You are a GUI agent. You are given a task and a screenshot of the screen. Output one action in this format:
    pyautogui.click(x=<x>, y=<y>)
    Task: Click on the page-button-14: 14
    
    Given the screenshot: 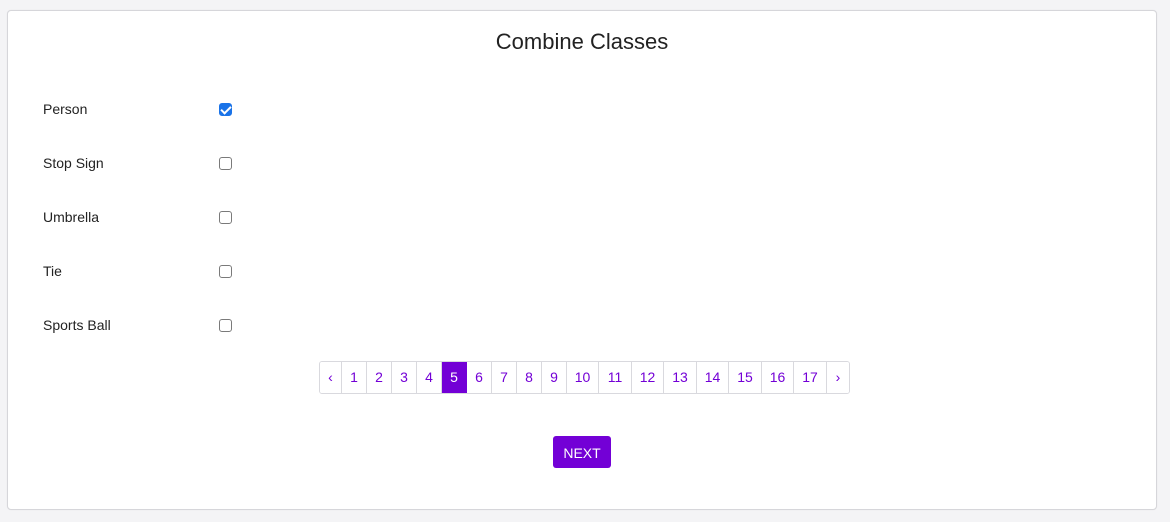 What is the action you would take?
    pyautogui.click(x=713, y=377)
    